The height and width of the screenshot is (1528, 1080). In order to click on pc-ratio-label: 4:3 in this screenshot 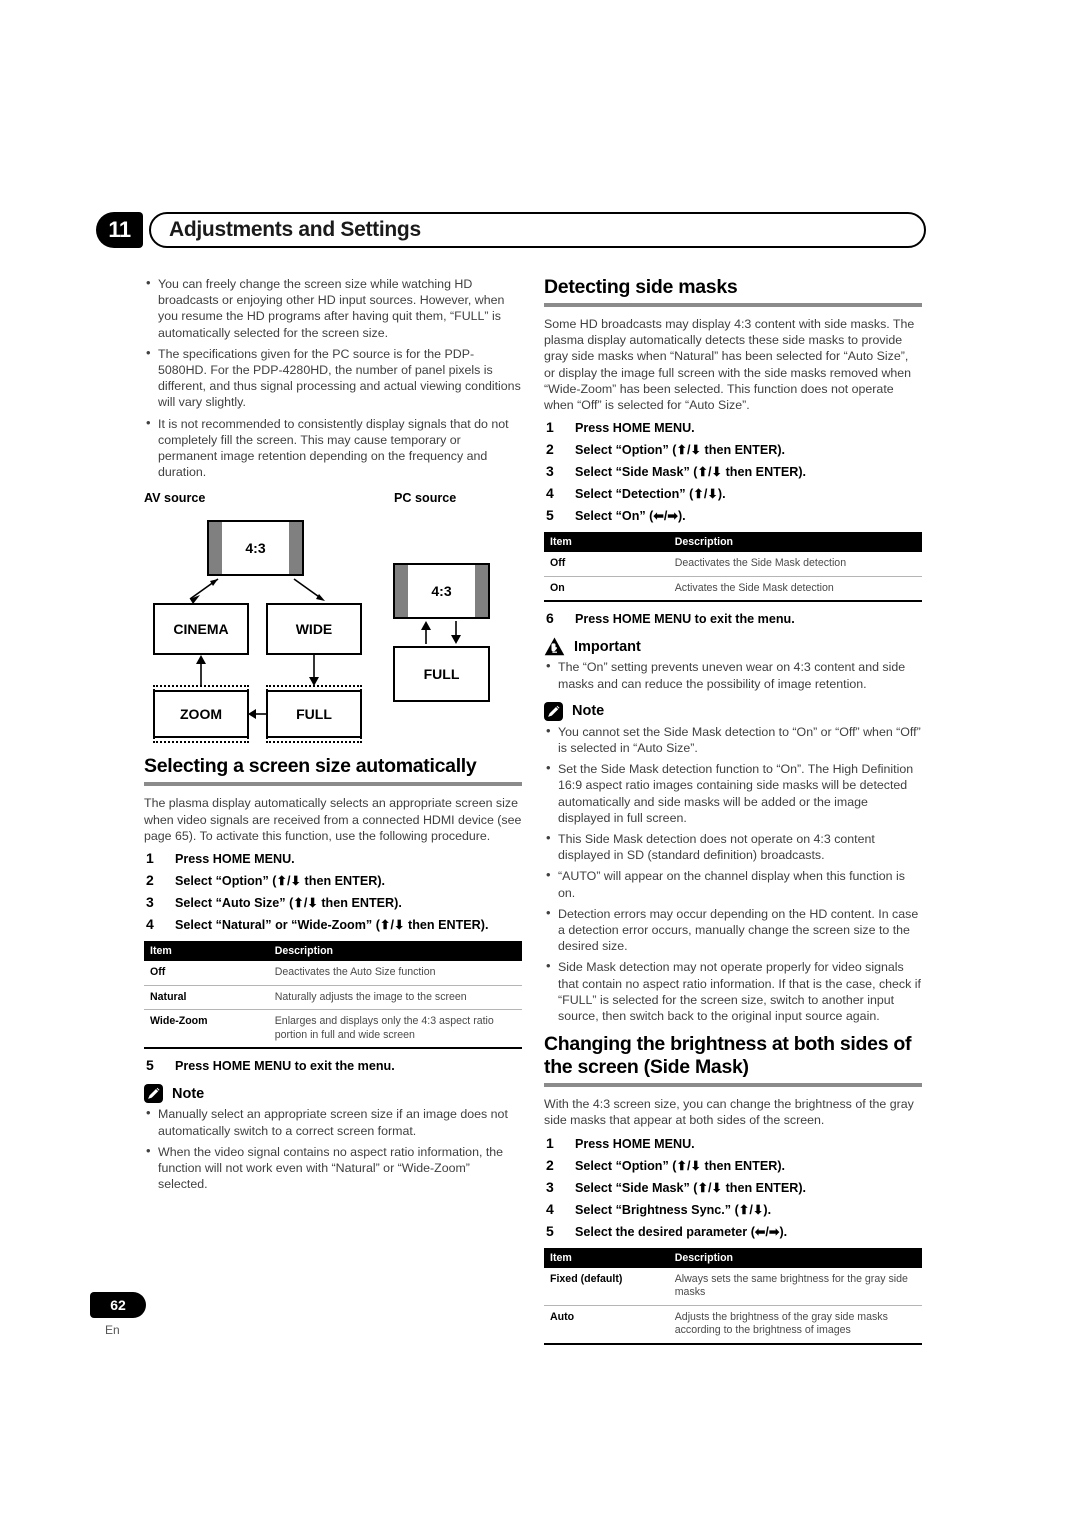, I will do `click(441, 591)`.